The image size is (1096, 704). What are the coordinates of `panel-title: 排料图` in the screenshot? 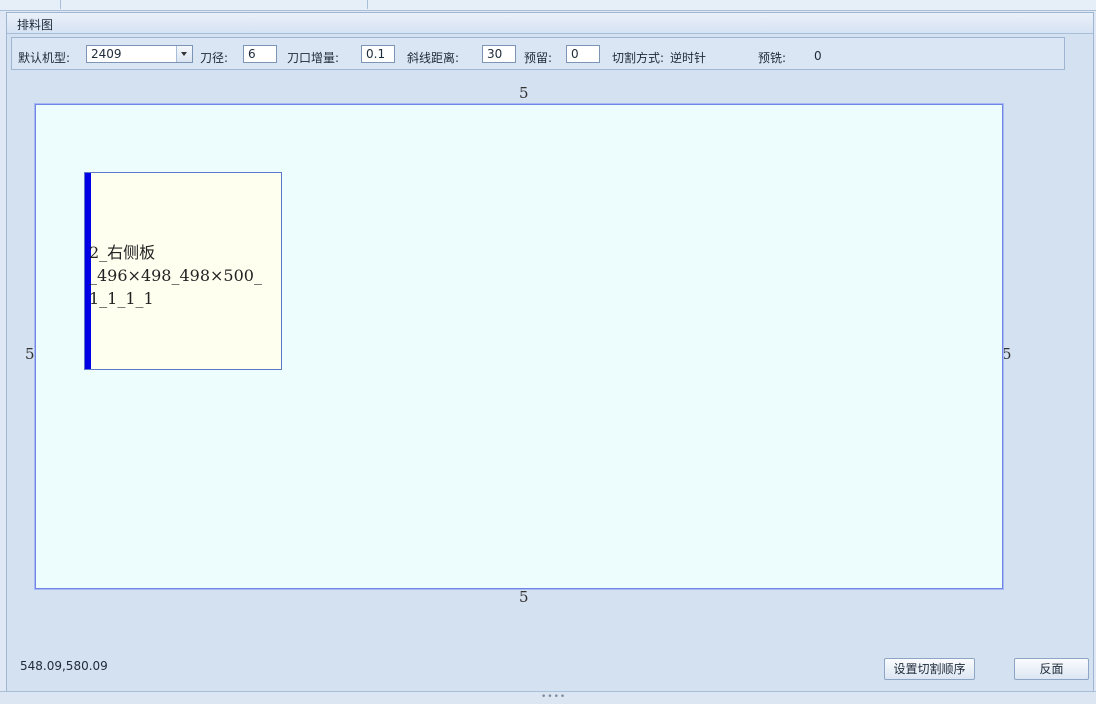 It's located at (35, 25).